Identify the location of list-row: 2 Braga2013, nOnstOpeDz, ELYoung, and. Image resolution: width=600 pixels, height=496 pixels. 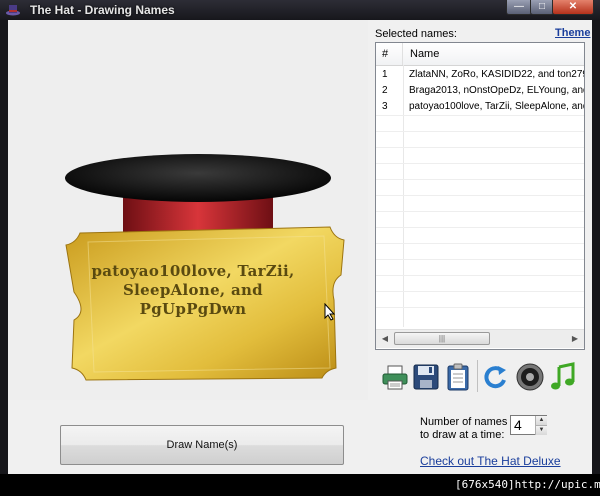
(480, 91).